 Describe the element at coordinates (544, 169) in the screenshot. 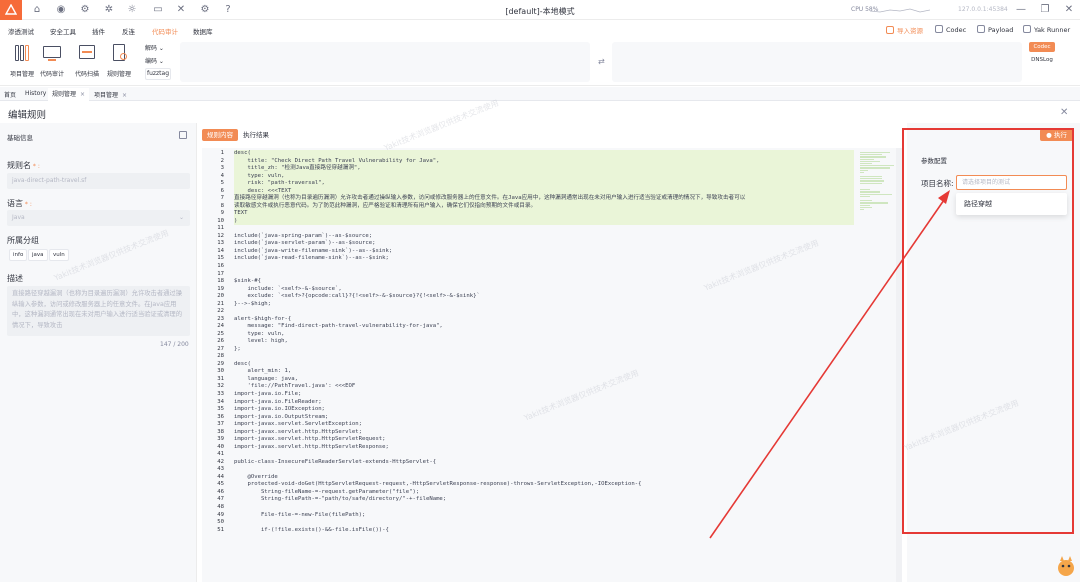

I see `code-line: title_zh: "检测Java直接路径穿越漏洞",` at that location.